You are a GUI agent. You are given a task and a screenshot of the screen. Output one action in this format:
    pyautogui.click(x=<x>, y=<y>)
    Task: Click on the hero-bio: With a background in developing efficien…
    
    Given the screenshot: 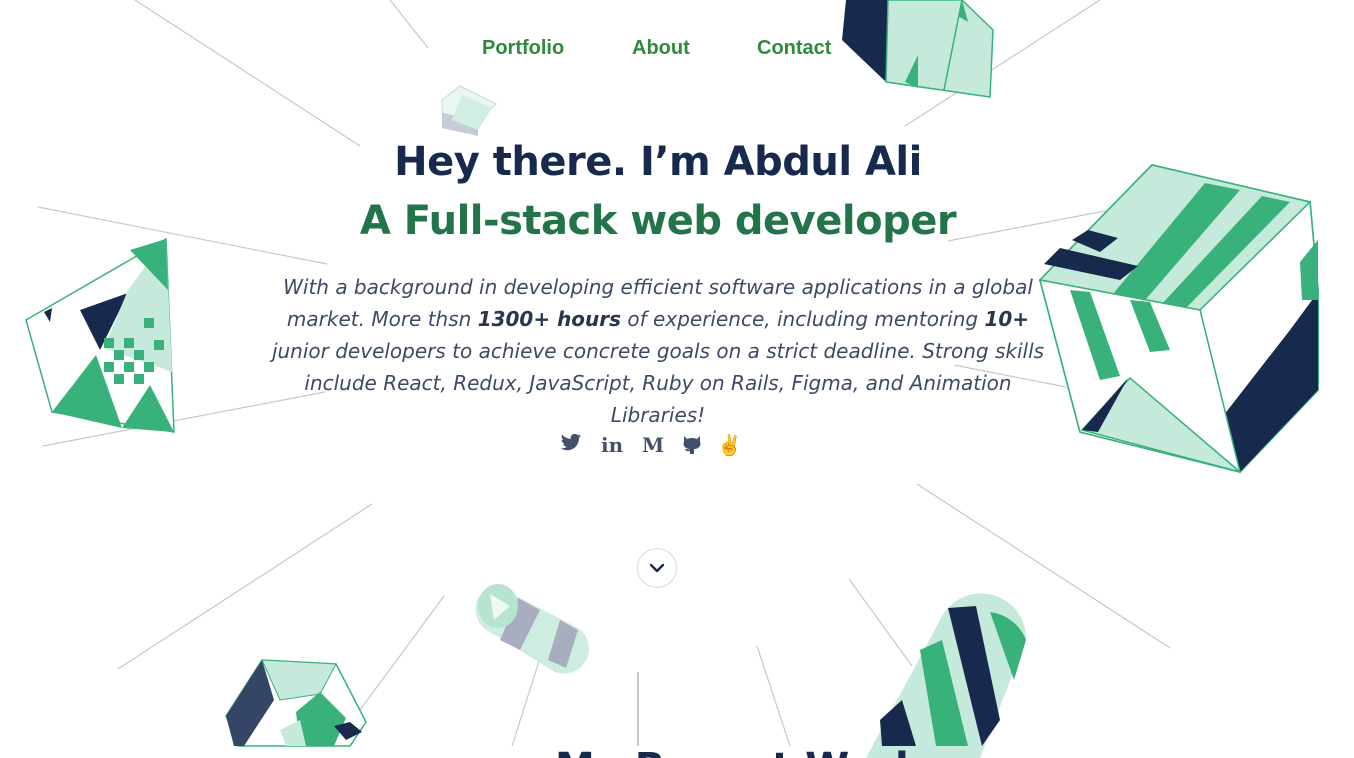 What is the action you would take?
    pyautogui.click(x=658, y=351)
    